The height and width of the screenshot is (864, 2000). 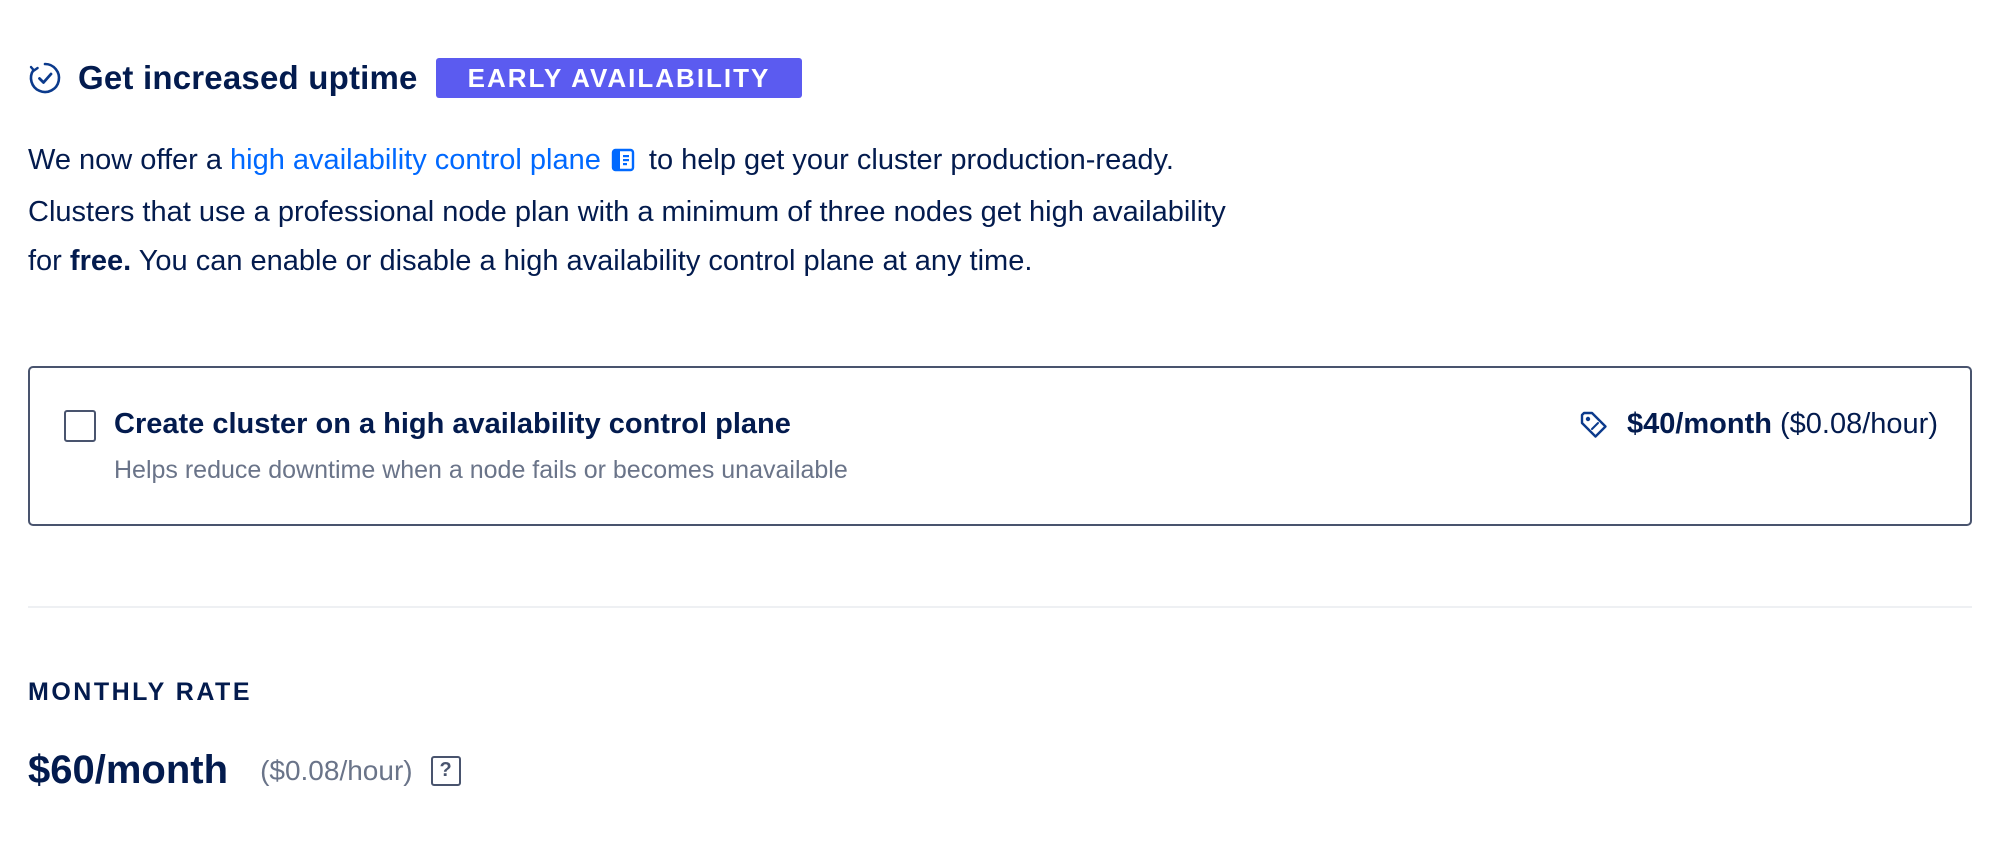 I want to click on ha-control-plane-link: high availability control plane, so click(x=435, y=160).